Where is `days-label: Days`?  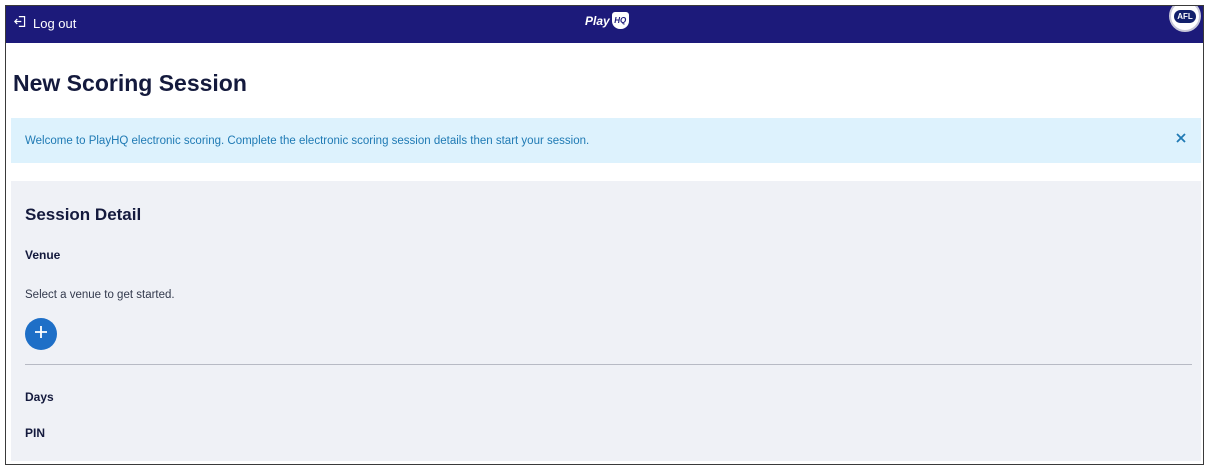 days-label: Days is located at coordinates (39, 397).